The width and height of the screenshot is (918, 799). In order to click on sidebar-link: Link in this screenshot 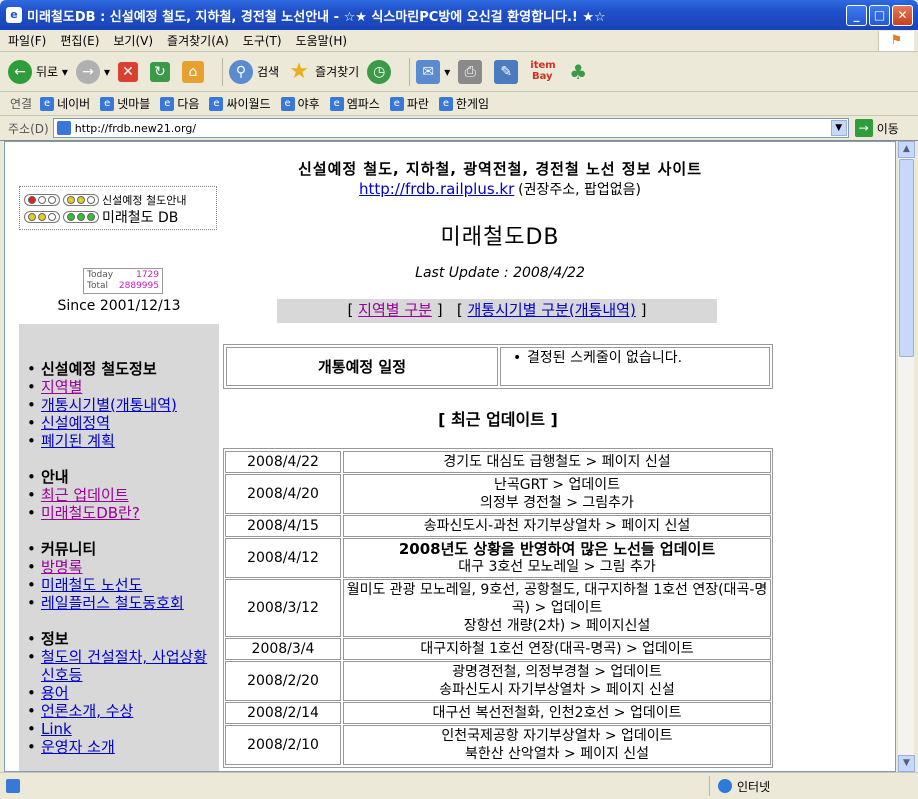, I will do `click(56, 729)`.